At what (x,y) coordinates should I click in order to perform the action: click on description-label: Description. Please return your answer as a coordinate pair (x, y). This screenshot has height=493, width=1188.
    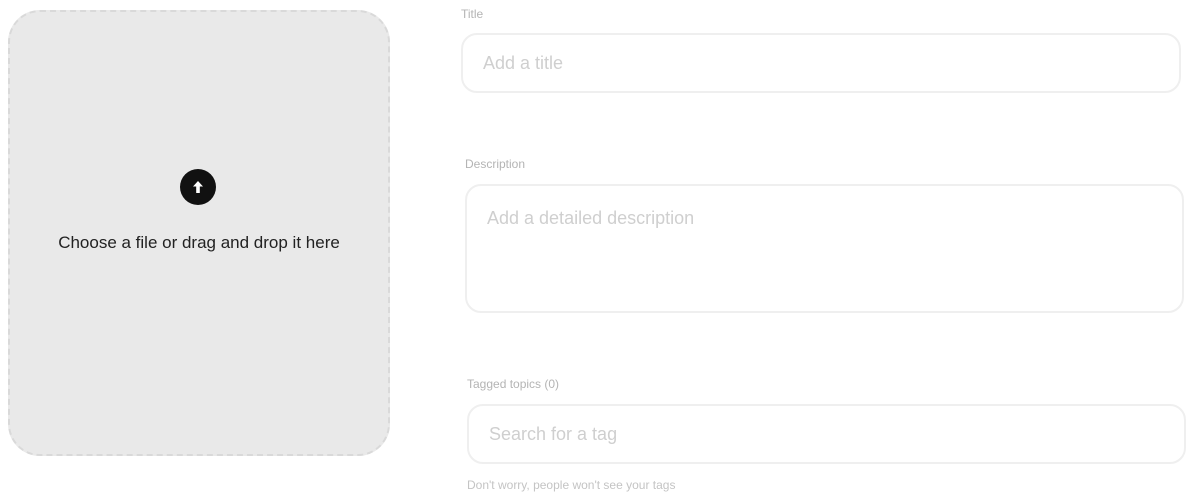
    Looking at the image, I should click on (495, 164).